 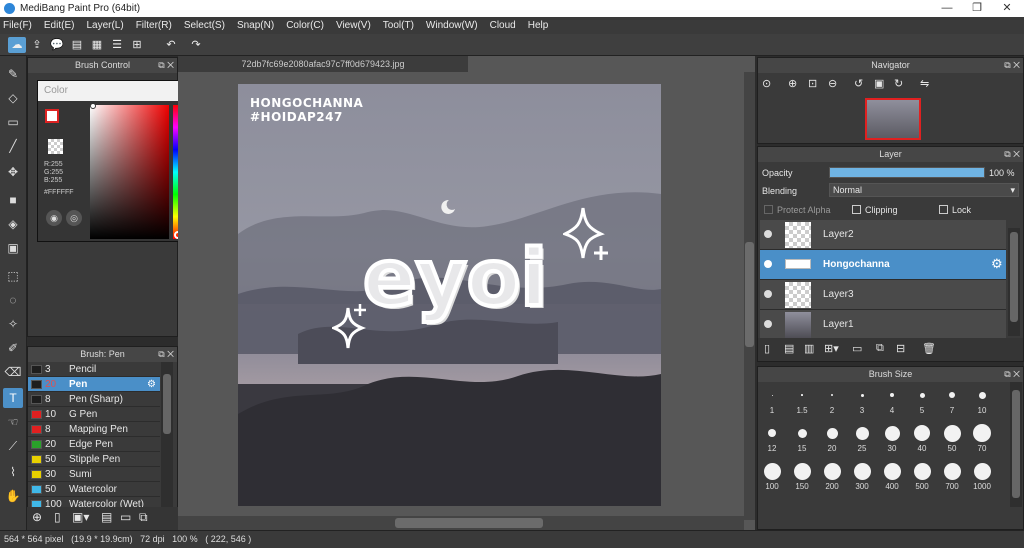 I want to click on zoom-in-icon: ⊕, so click(x=792, y=83).